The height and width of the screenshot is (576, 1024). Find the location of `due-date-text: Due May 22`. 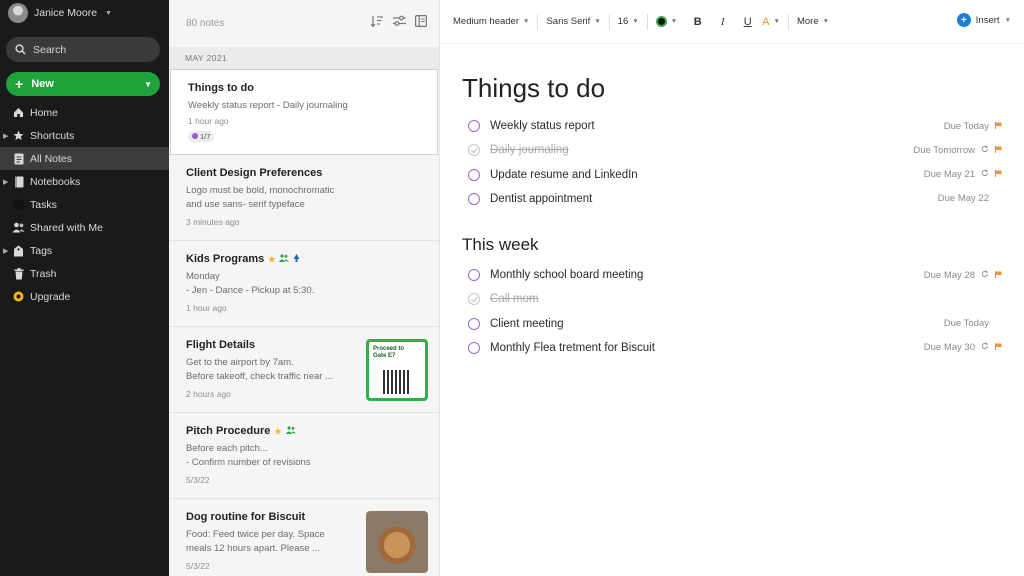

due-date-text: Due May 22 is located at coordinates (963, 198).